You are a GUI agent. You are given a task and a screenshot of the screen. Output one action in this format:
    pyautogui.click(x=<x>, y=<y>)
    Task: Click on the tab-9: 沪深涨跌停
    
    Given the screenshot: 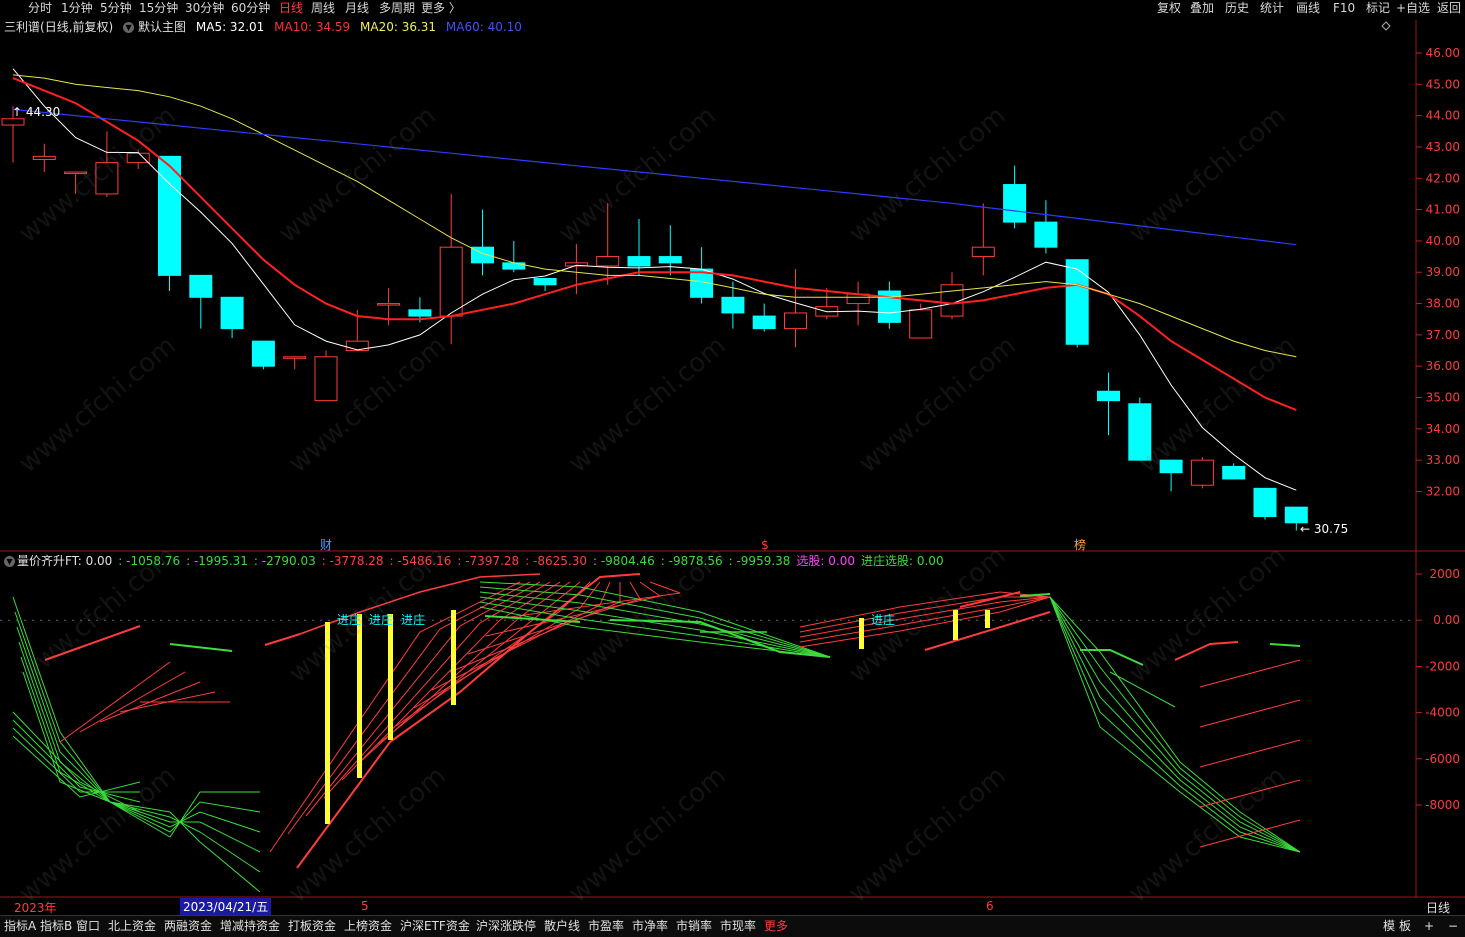 What is the action you would take?
    pyautogui.click(x=506, y=926)
    